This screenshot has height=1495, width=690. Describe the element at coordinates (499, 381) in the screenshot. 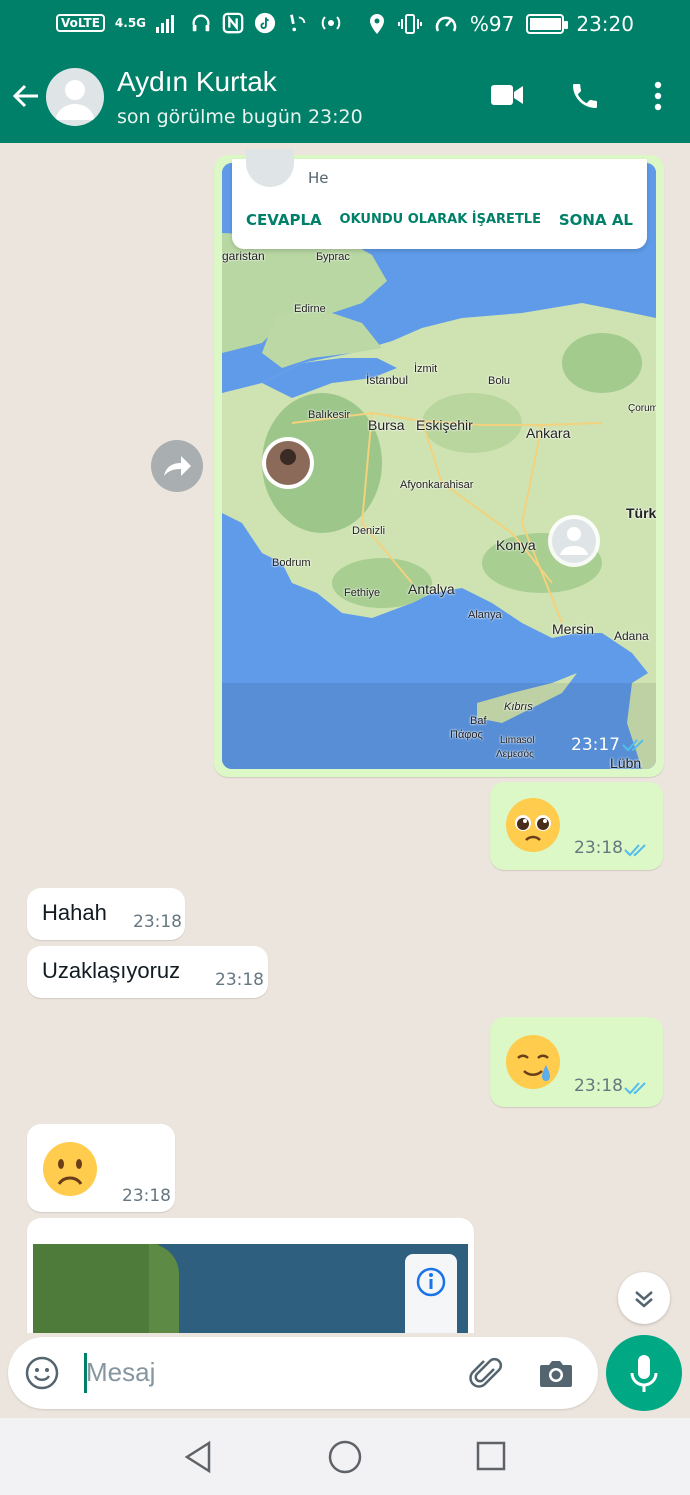

I see `map-label: Bolu` at that location.